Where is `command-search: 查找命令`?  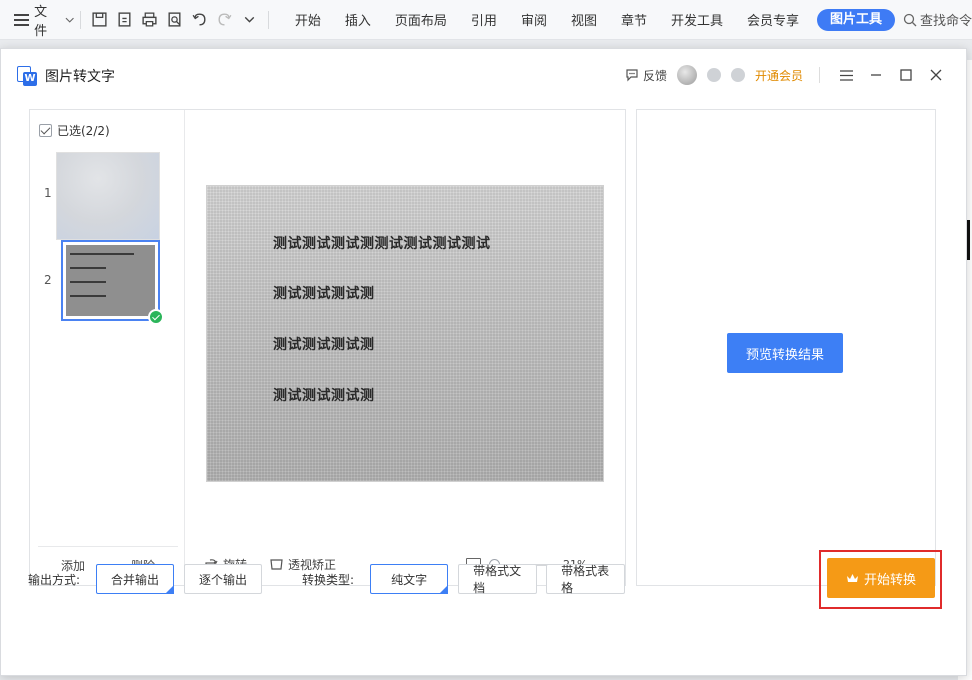
command-search: 查找命令 is located at coordinates (937, 19).